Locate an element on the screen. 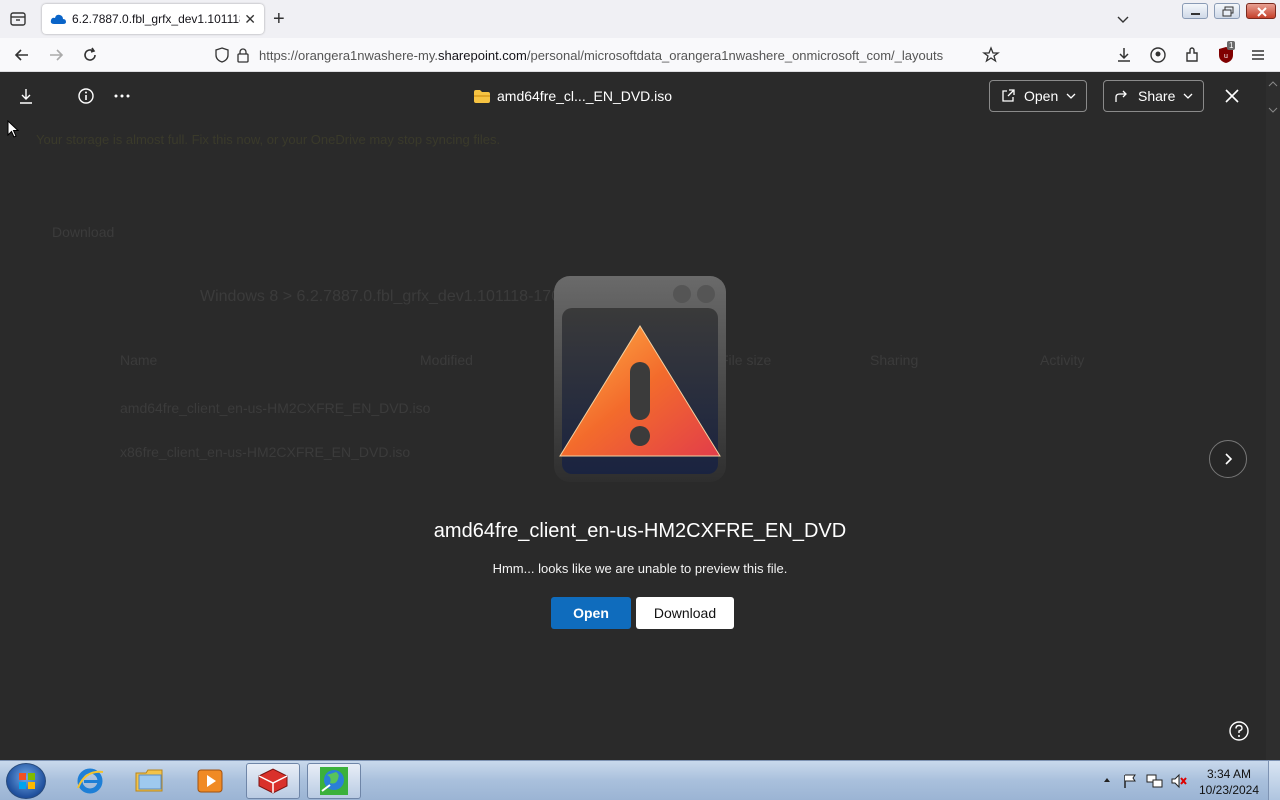 This screenshot has width=1280, height=800. shield-icon is located at coordinates (222, 55).